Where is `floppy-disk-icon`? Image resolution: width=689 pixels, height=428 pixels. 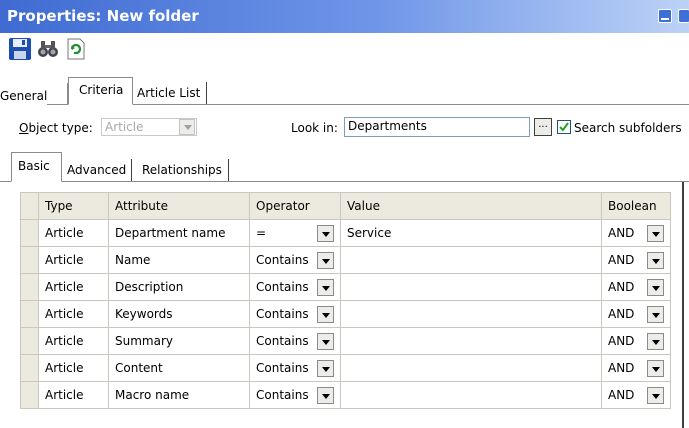 floppy-disk-icon is located at coordinates (20, 49).